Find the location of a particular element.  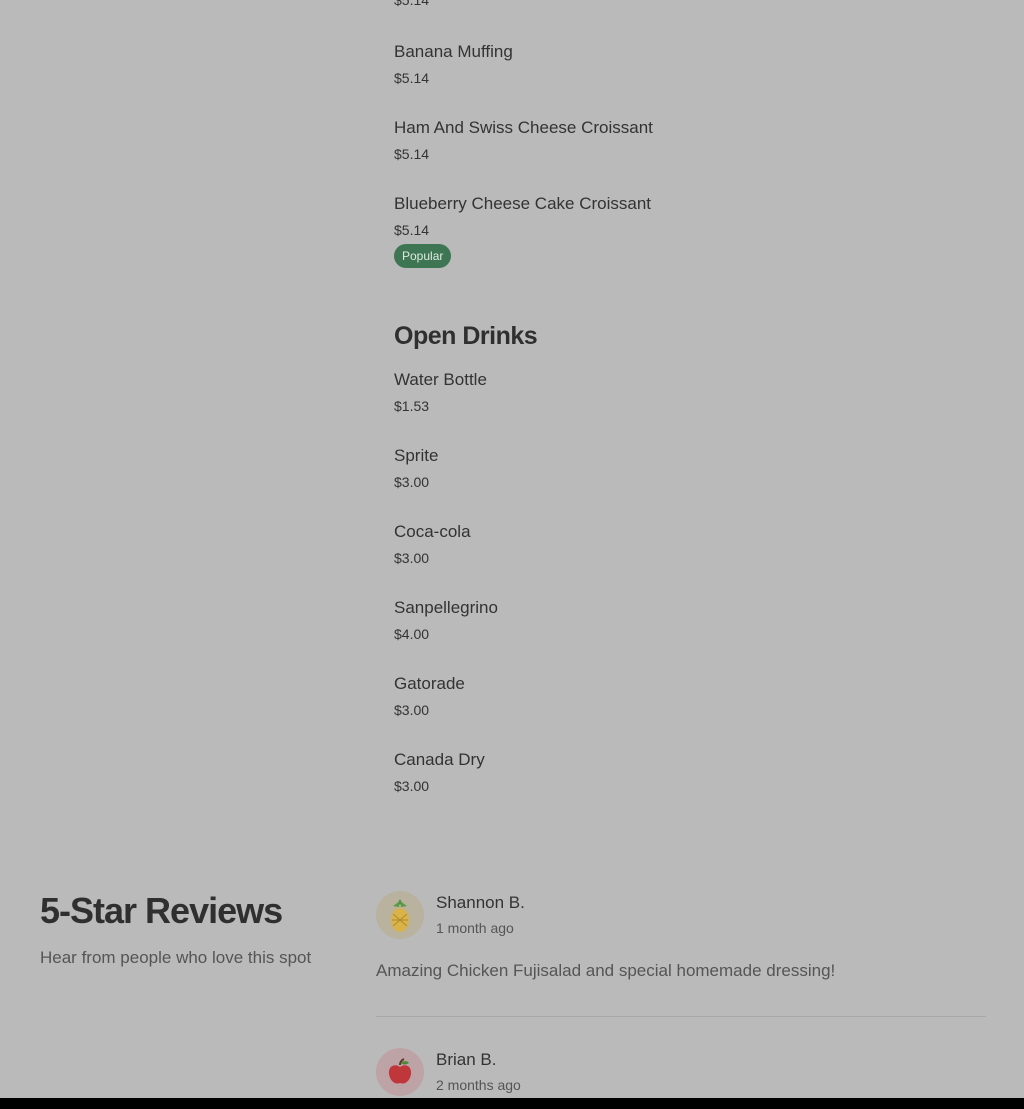

item-name: Coca-cola is located at coordinates (432, 531).